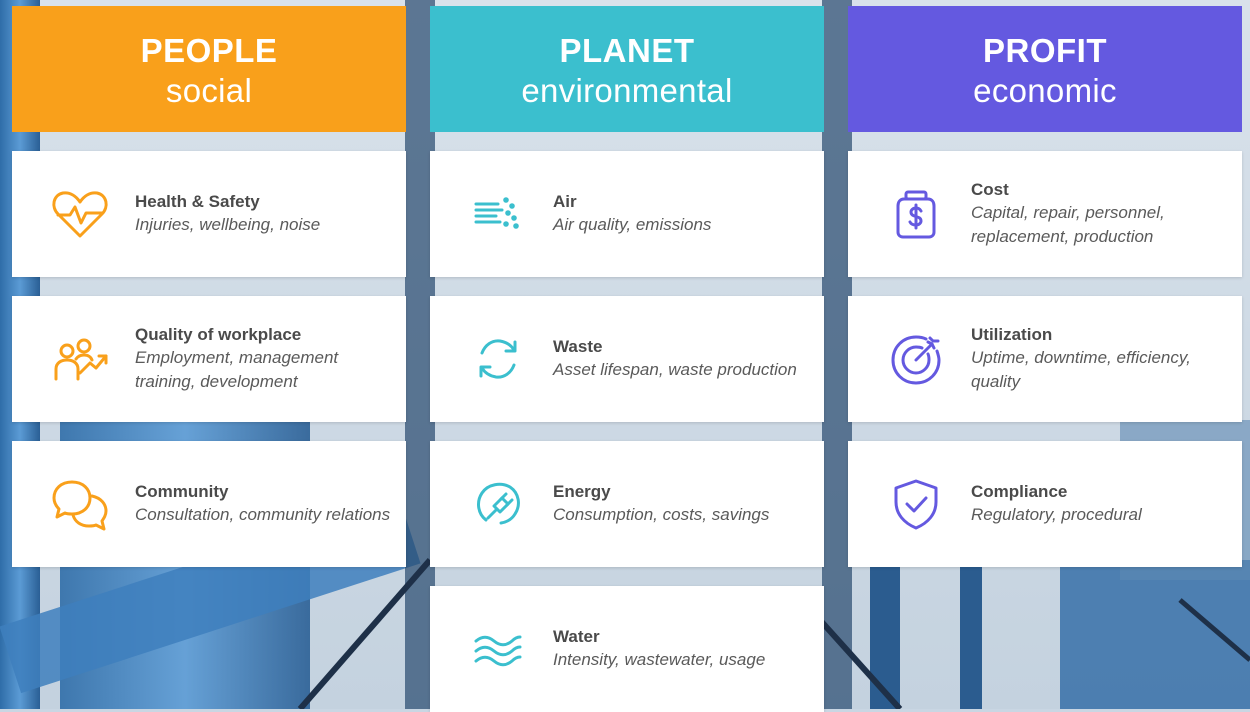 The image size is (1250, 712). What do you see at coordinates (627, 504) in the screenshot?
I see `card-energy: Energy Consumption, costs, savings` at bounding box center [627, 504].